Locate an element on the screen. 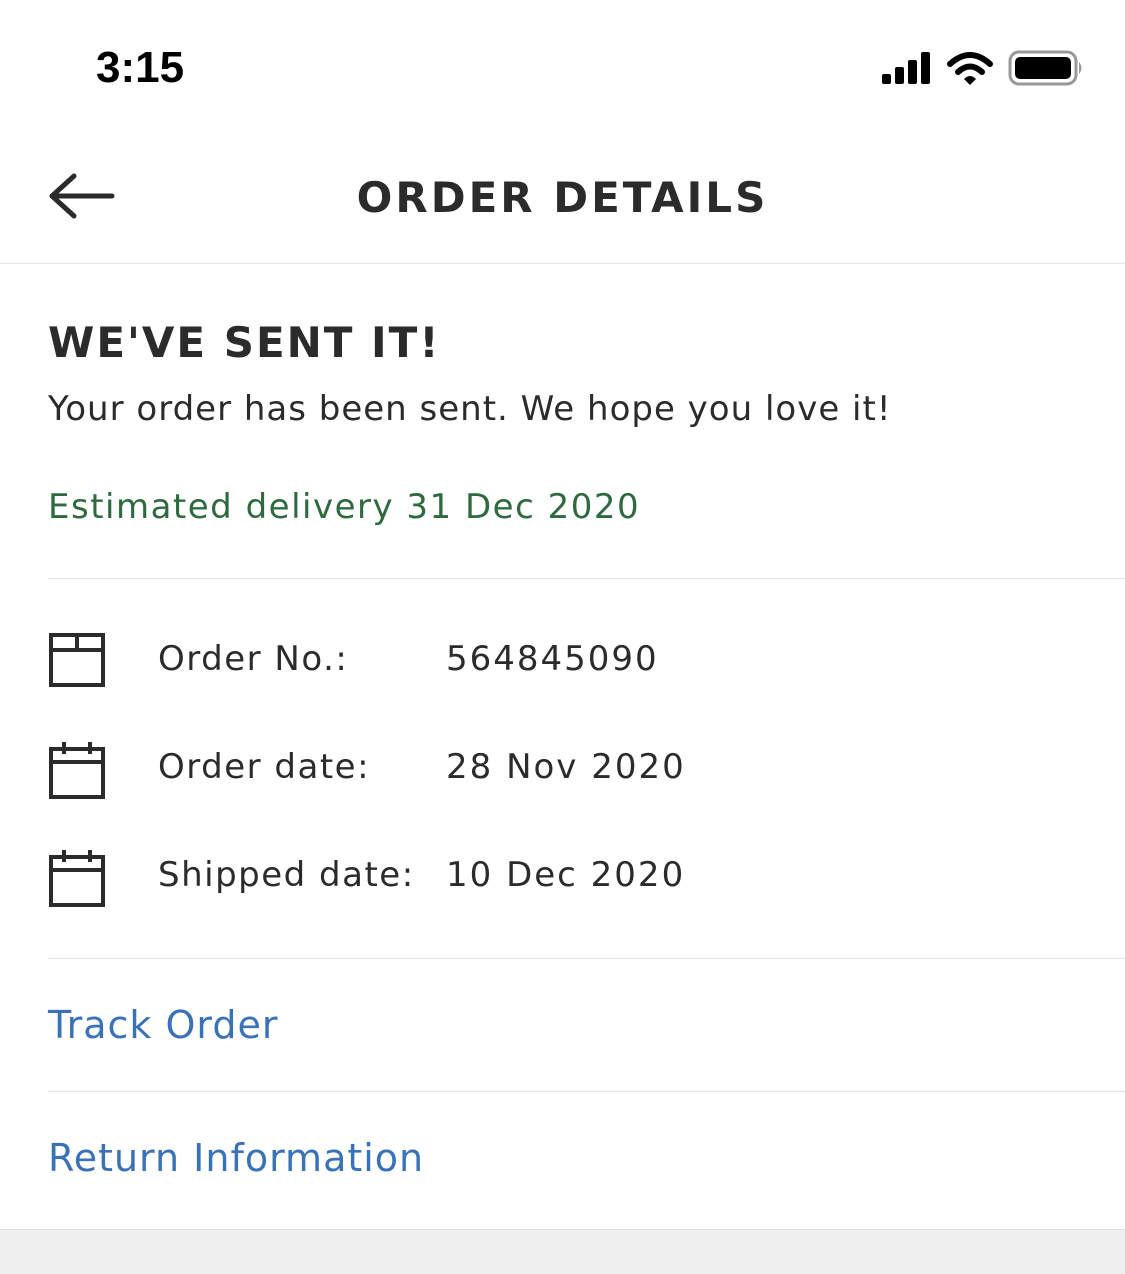  page-title: ORDER DETAILS is located at coordinates (562, 197).